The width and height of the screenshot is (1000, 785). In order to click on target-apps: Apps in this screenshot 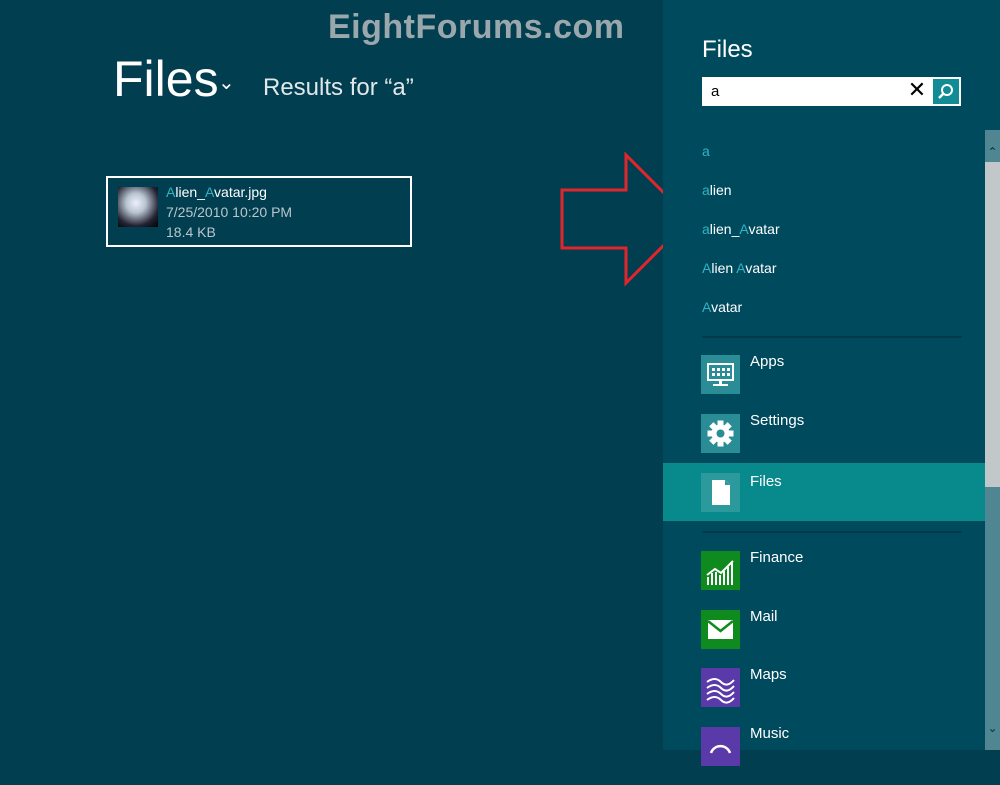, I will do `click(824, 383)`.